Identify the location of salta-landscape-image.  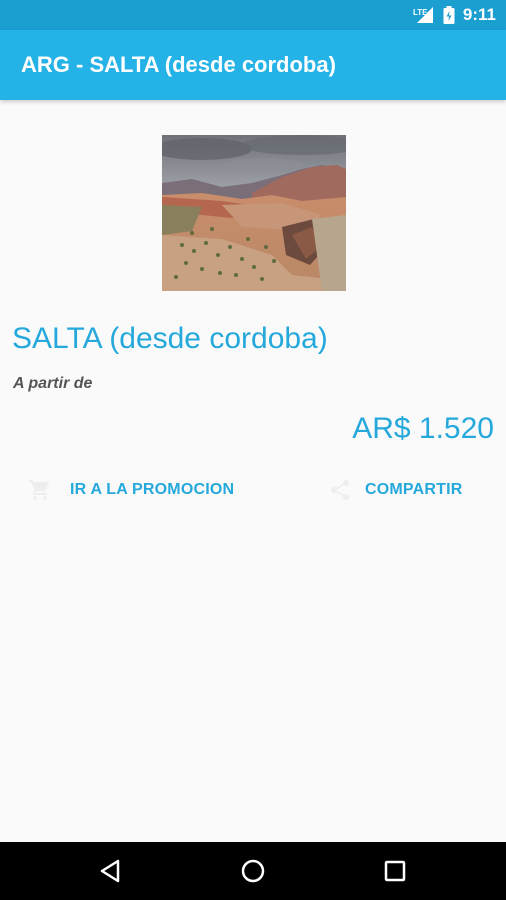
(257, 213).